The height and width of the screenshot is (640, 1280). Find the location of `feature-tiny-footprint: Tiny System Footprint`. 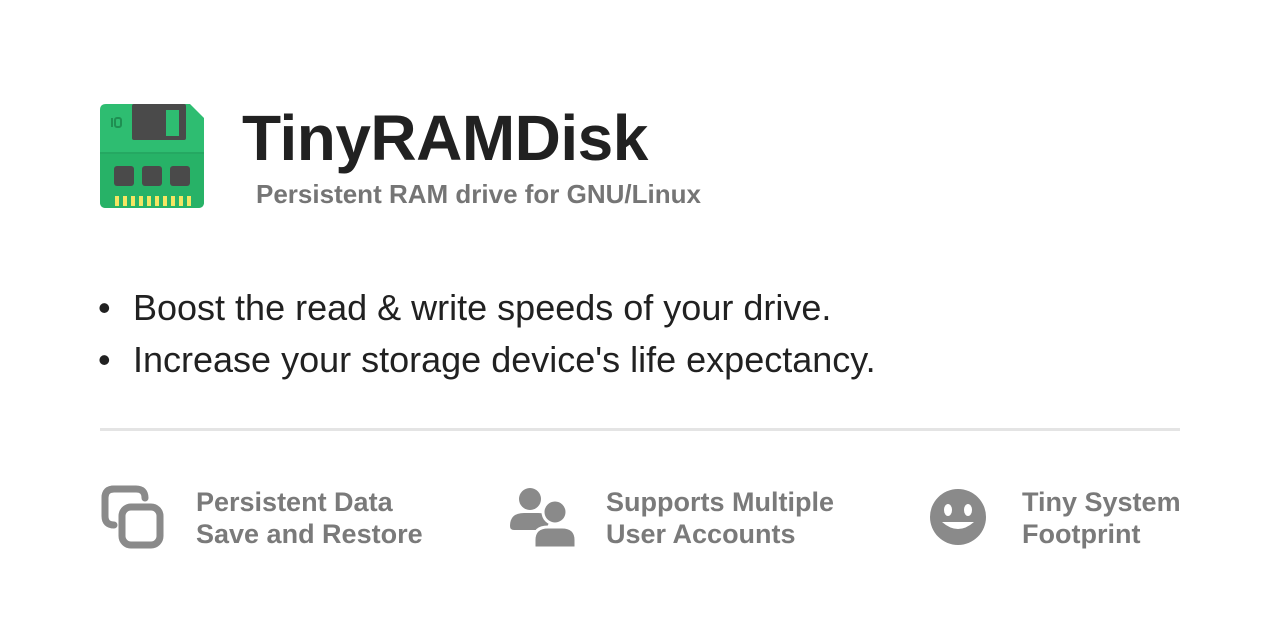

feature-tiny-footprint: Tiny System Footprint is located at coordinates (1055, 519).